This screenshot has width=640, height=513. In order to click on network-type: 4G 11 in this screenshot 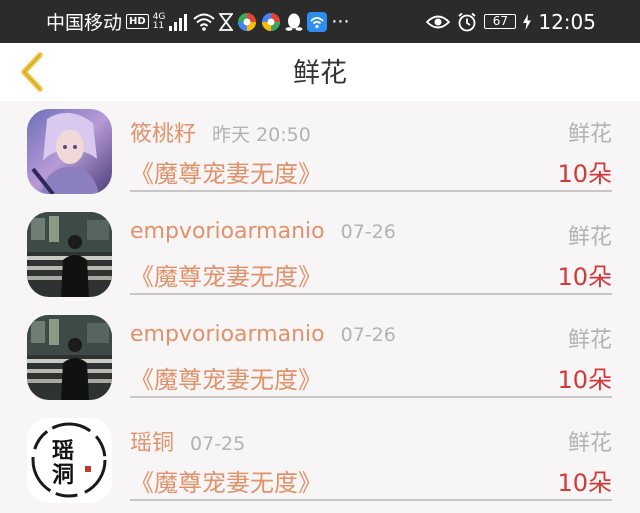, I will do `click(159, 21)`.